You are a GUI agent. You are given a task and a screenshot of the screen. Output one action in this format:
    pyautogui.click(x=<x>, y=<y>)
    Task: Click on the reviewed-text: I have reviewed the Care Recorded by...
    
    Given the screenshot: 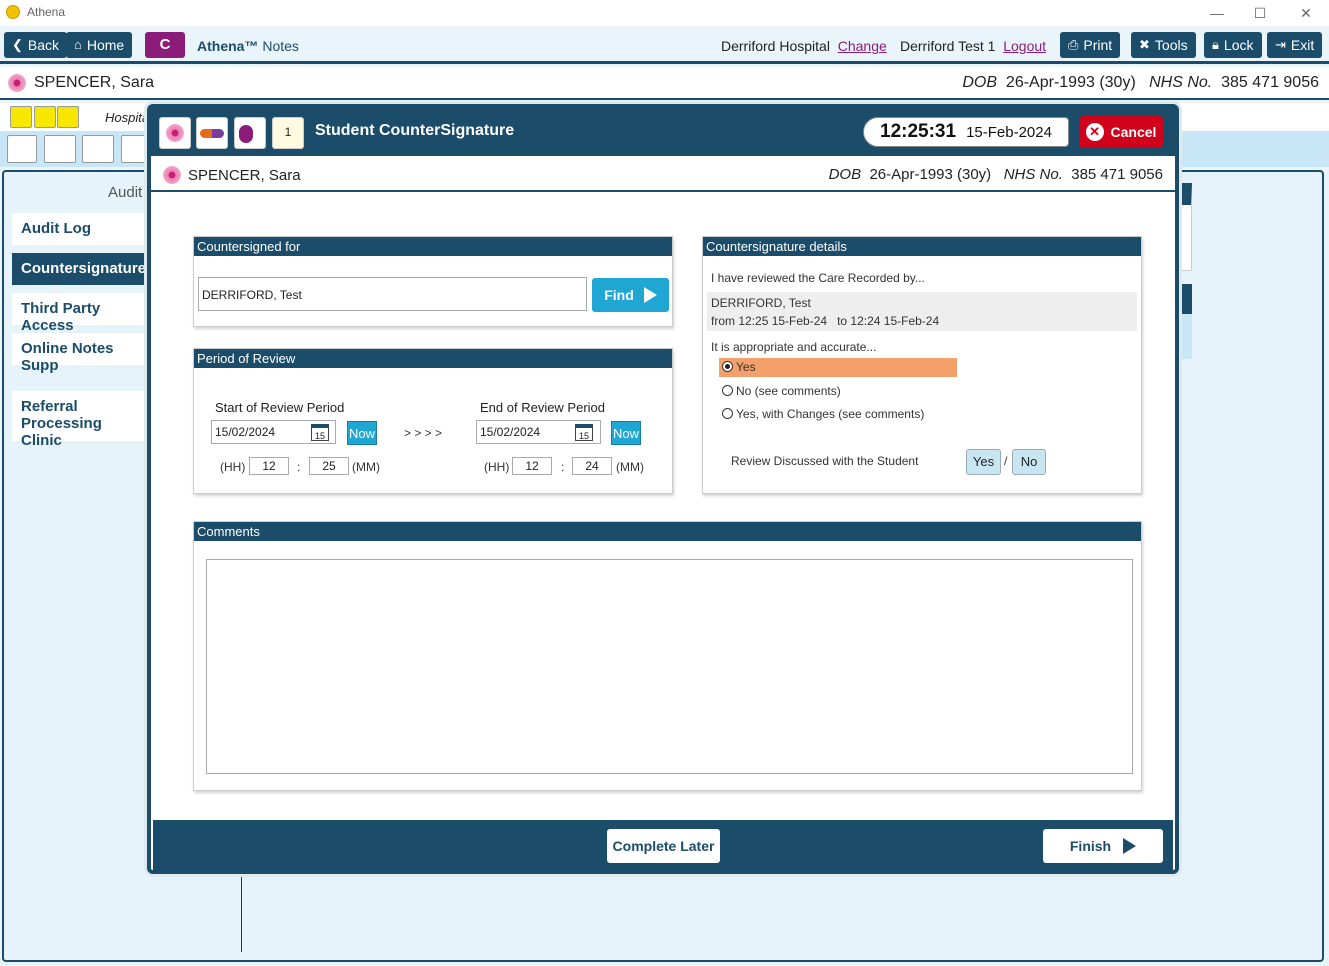 What is the action you would take?
    pyautogui.click(x=818, y=278)
    